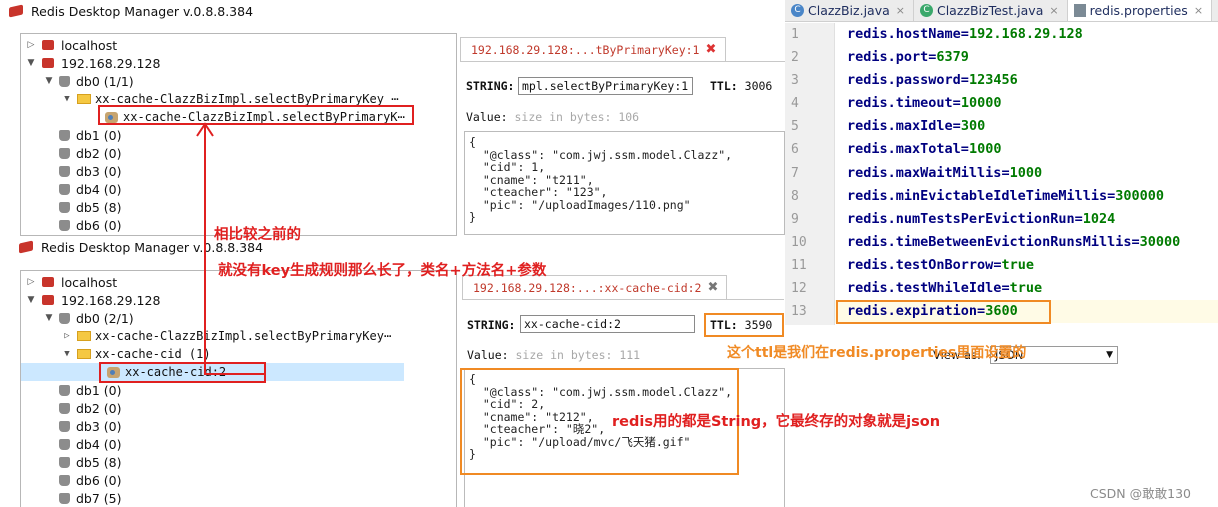  What do you see at coordinates (877, 353) in the screenshot?
I see `annotation-ttl-note: 这个ttl是我们在redis.properties里面设置的` at bounding box center [877, 353].